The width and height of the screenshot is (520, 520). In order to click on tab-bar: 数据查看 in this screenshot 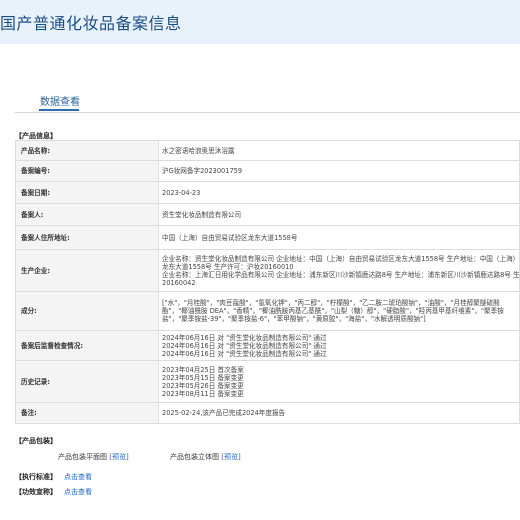, I will do `click(267, 101)`.